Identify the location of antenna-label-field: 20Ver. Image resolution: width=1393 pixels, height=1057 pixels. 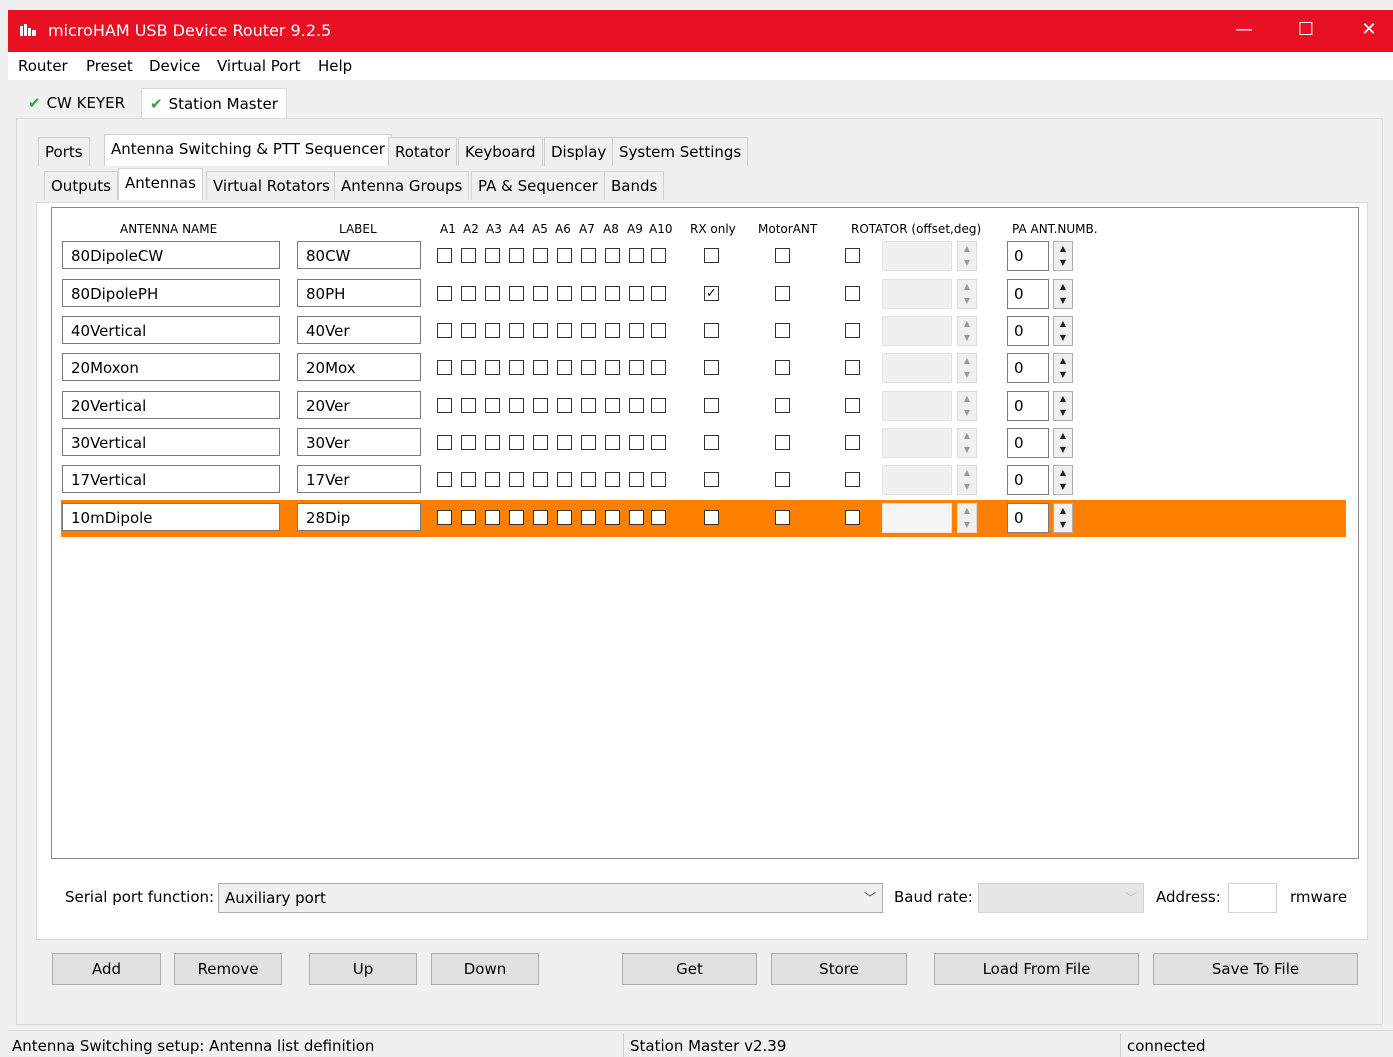
(359, 405).